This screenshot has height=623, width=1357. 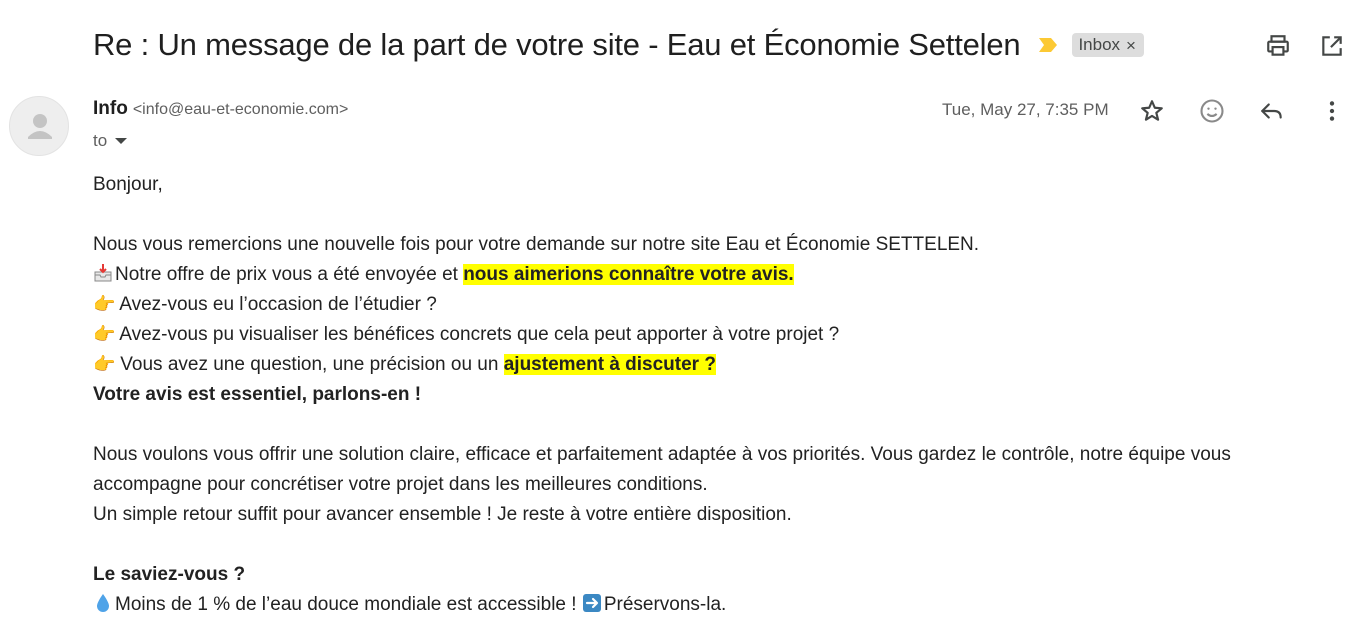 I want to click on right-arrow-icon, so click(x=592, y=603).